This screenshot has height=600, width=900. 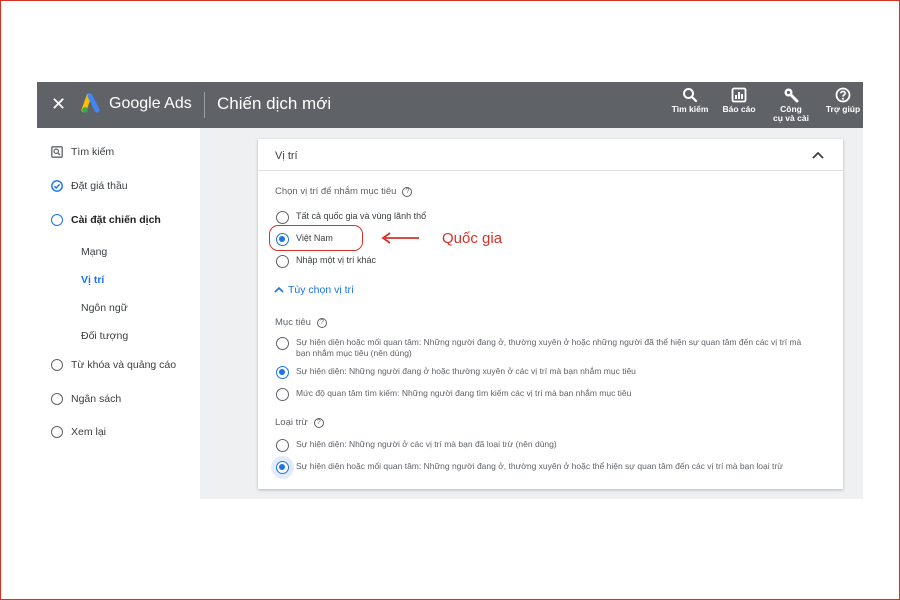 I want to click on location-option-all: Tất cả quốc gia và vùng lãnh thổ, so click(x=351, y=217).